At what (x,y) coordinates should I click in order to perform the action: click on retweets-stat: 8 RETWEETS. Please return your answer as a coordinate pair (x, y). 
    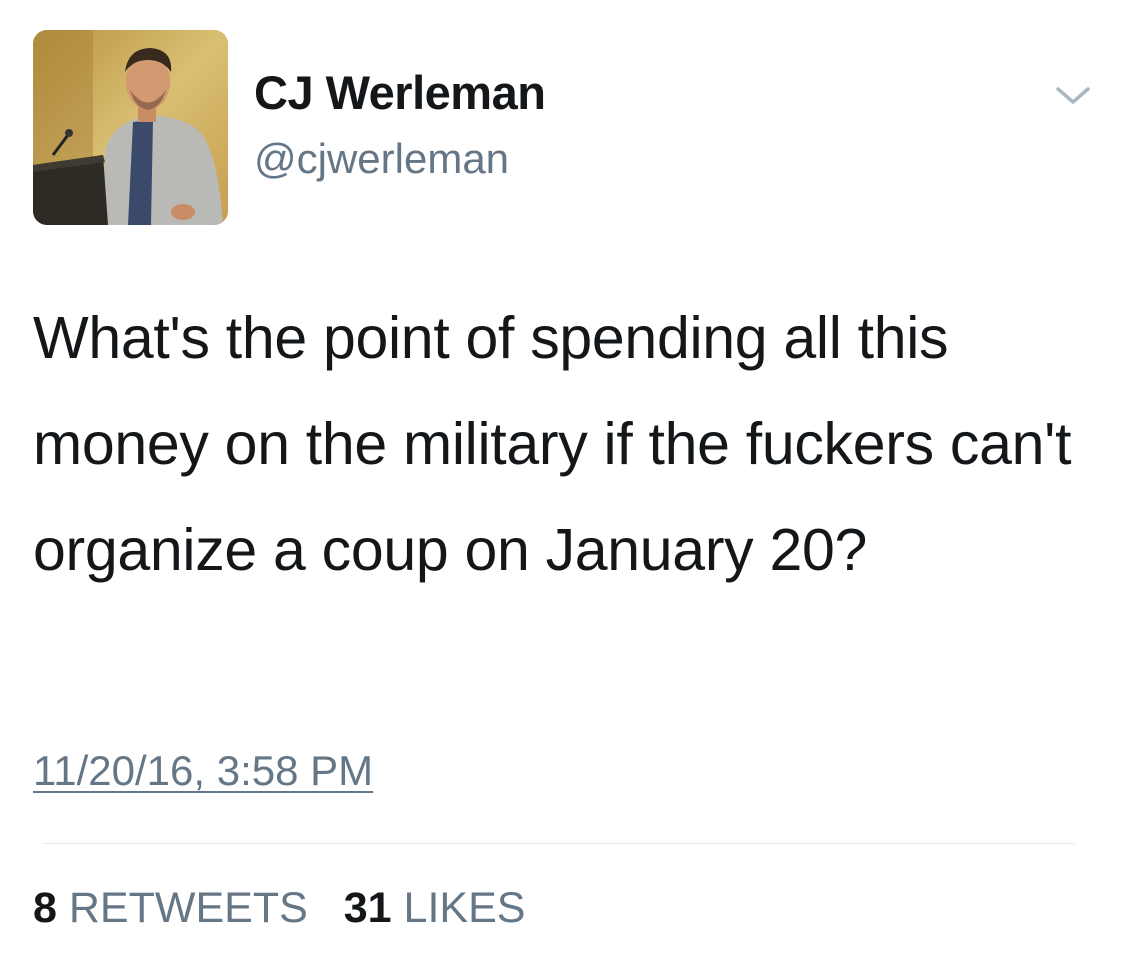
    Looking at the image, I should click on (170, 908).